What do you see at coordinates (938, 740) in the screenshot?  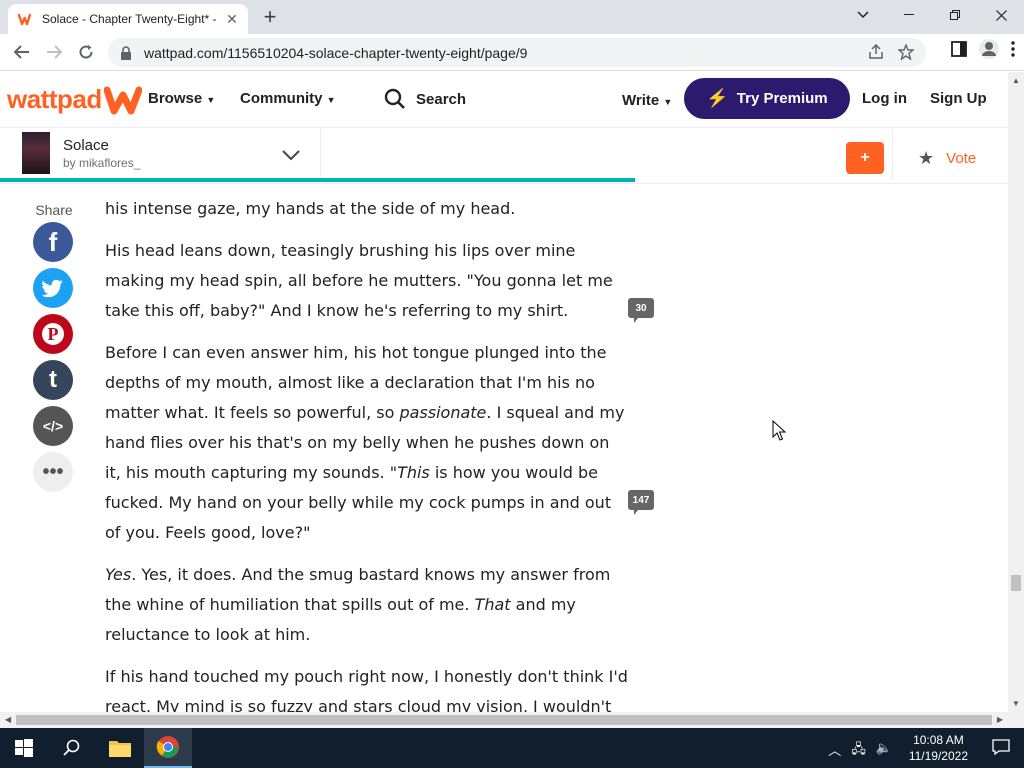 I see `clock-time: 10:08 AM` at bounding box center [938, 740].